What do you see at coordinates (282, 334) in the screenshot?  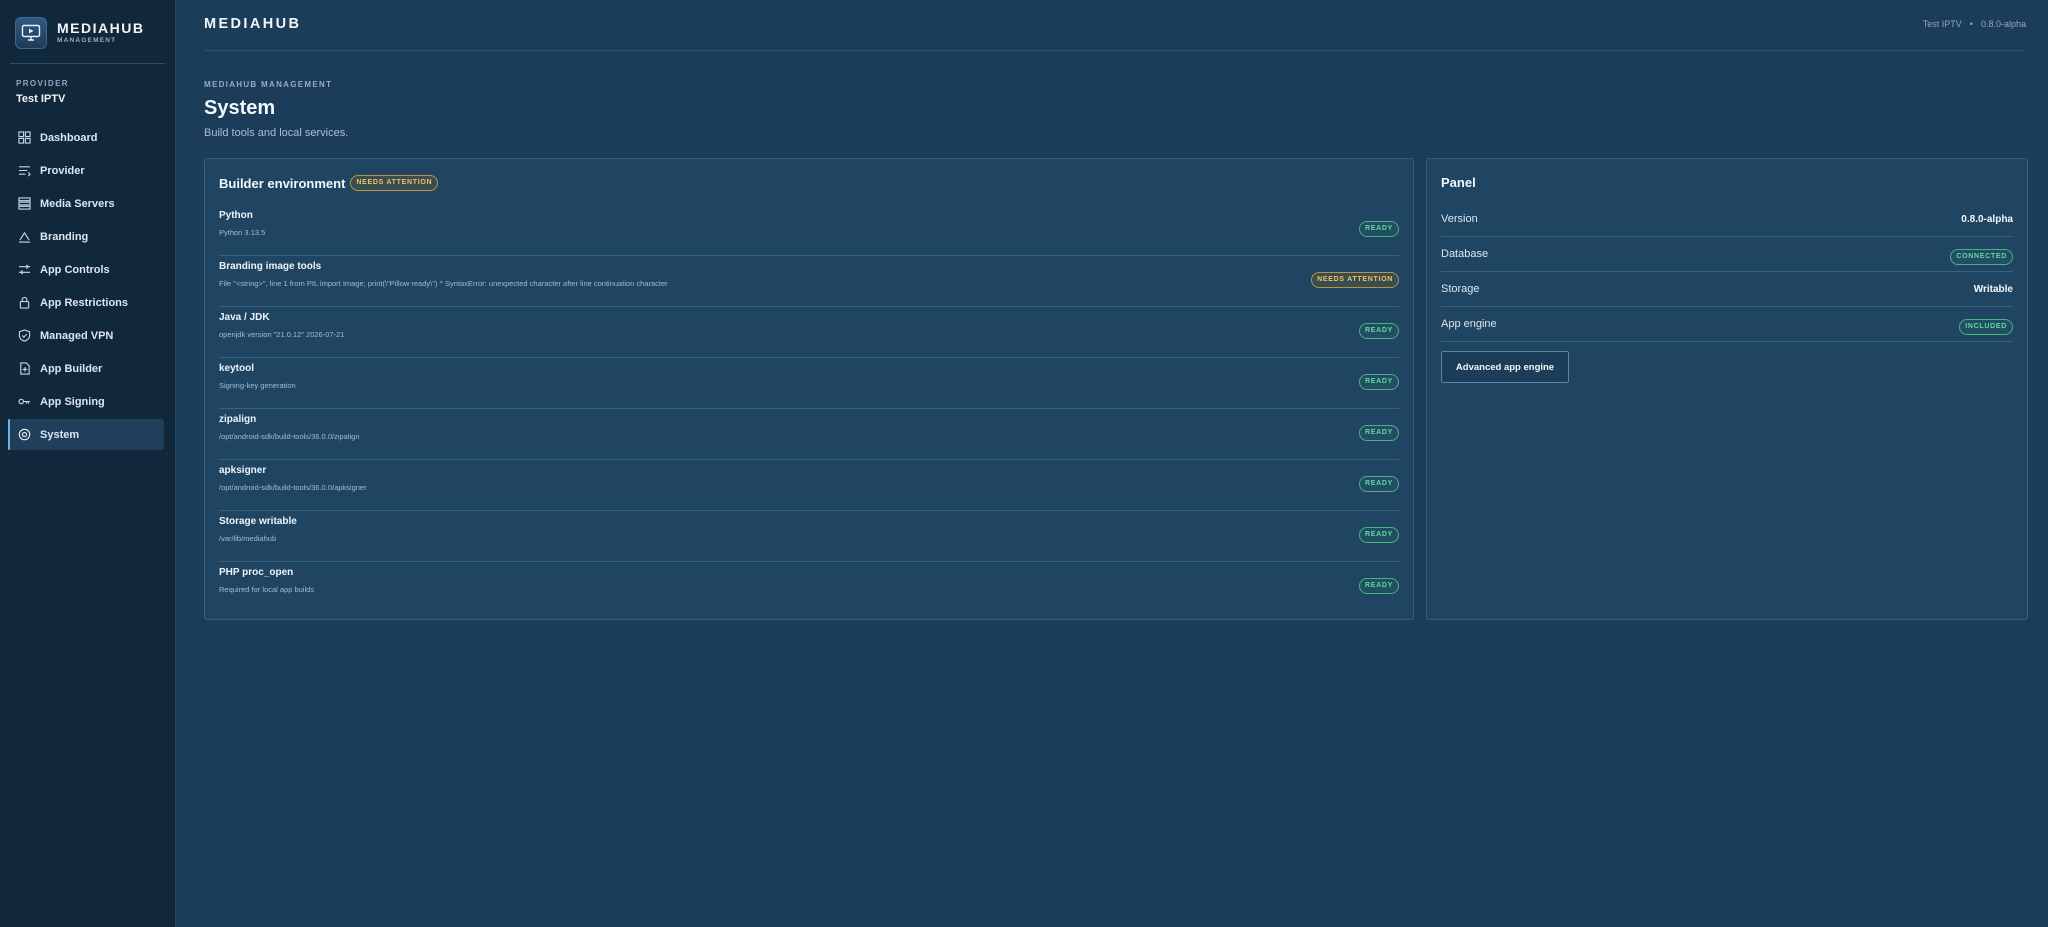 I see `check-detail: openjdk version "21.0.12" 2026-07-21` at bounding box center [282, 334].